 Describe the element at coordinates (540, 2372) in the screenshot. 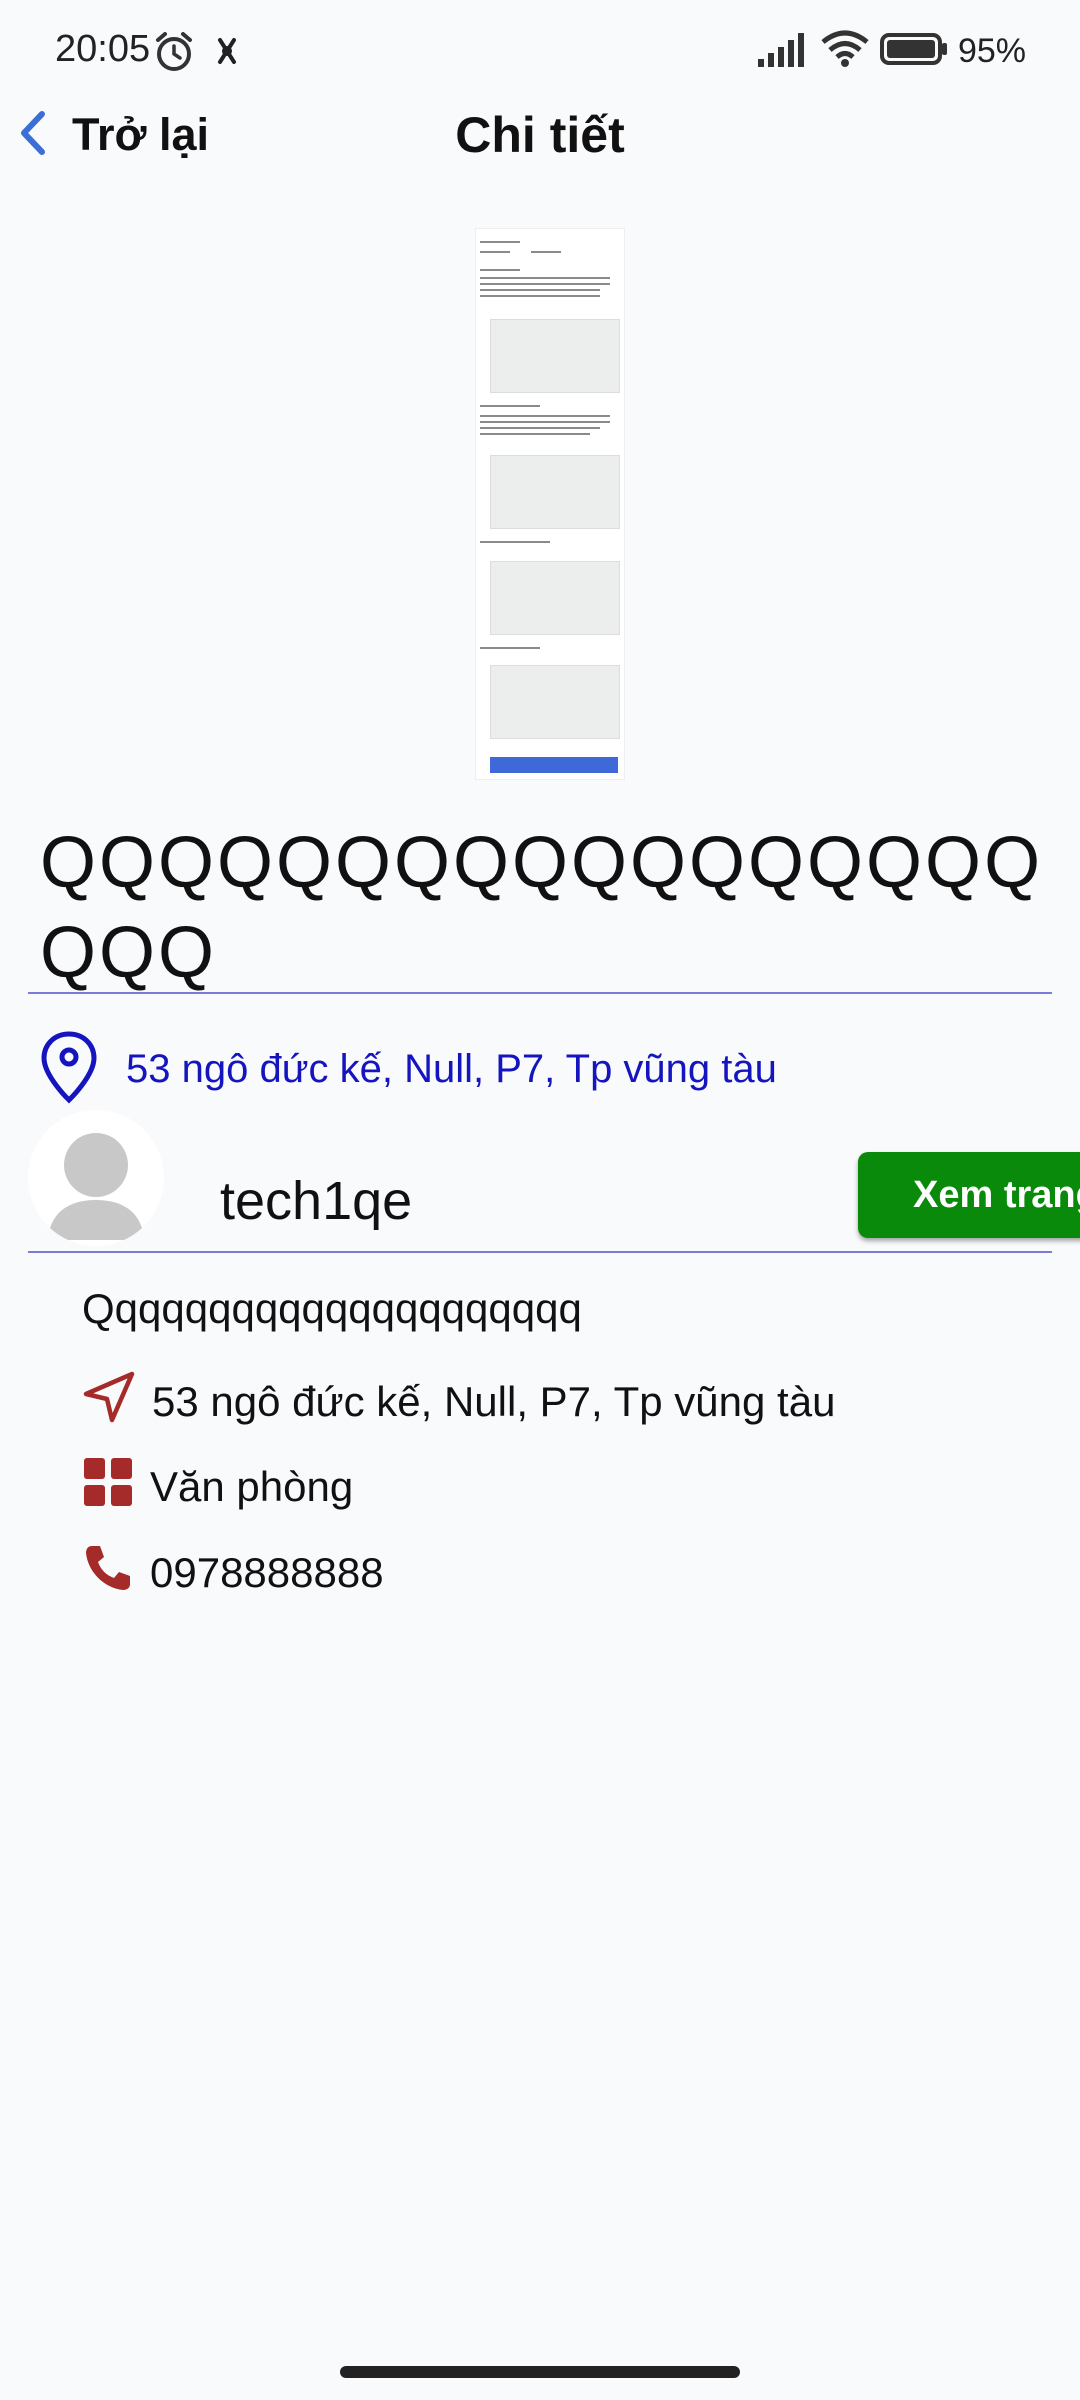

I see `home-indicator` at that location.